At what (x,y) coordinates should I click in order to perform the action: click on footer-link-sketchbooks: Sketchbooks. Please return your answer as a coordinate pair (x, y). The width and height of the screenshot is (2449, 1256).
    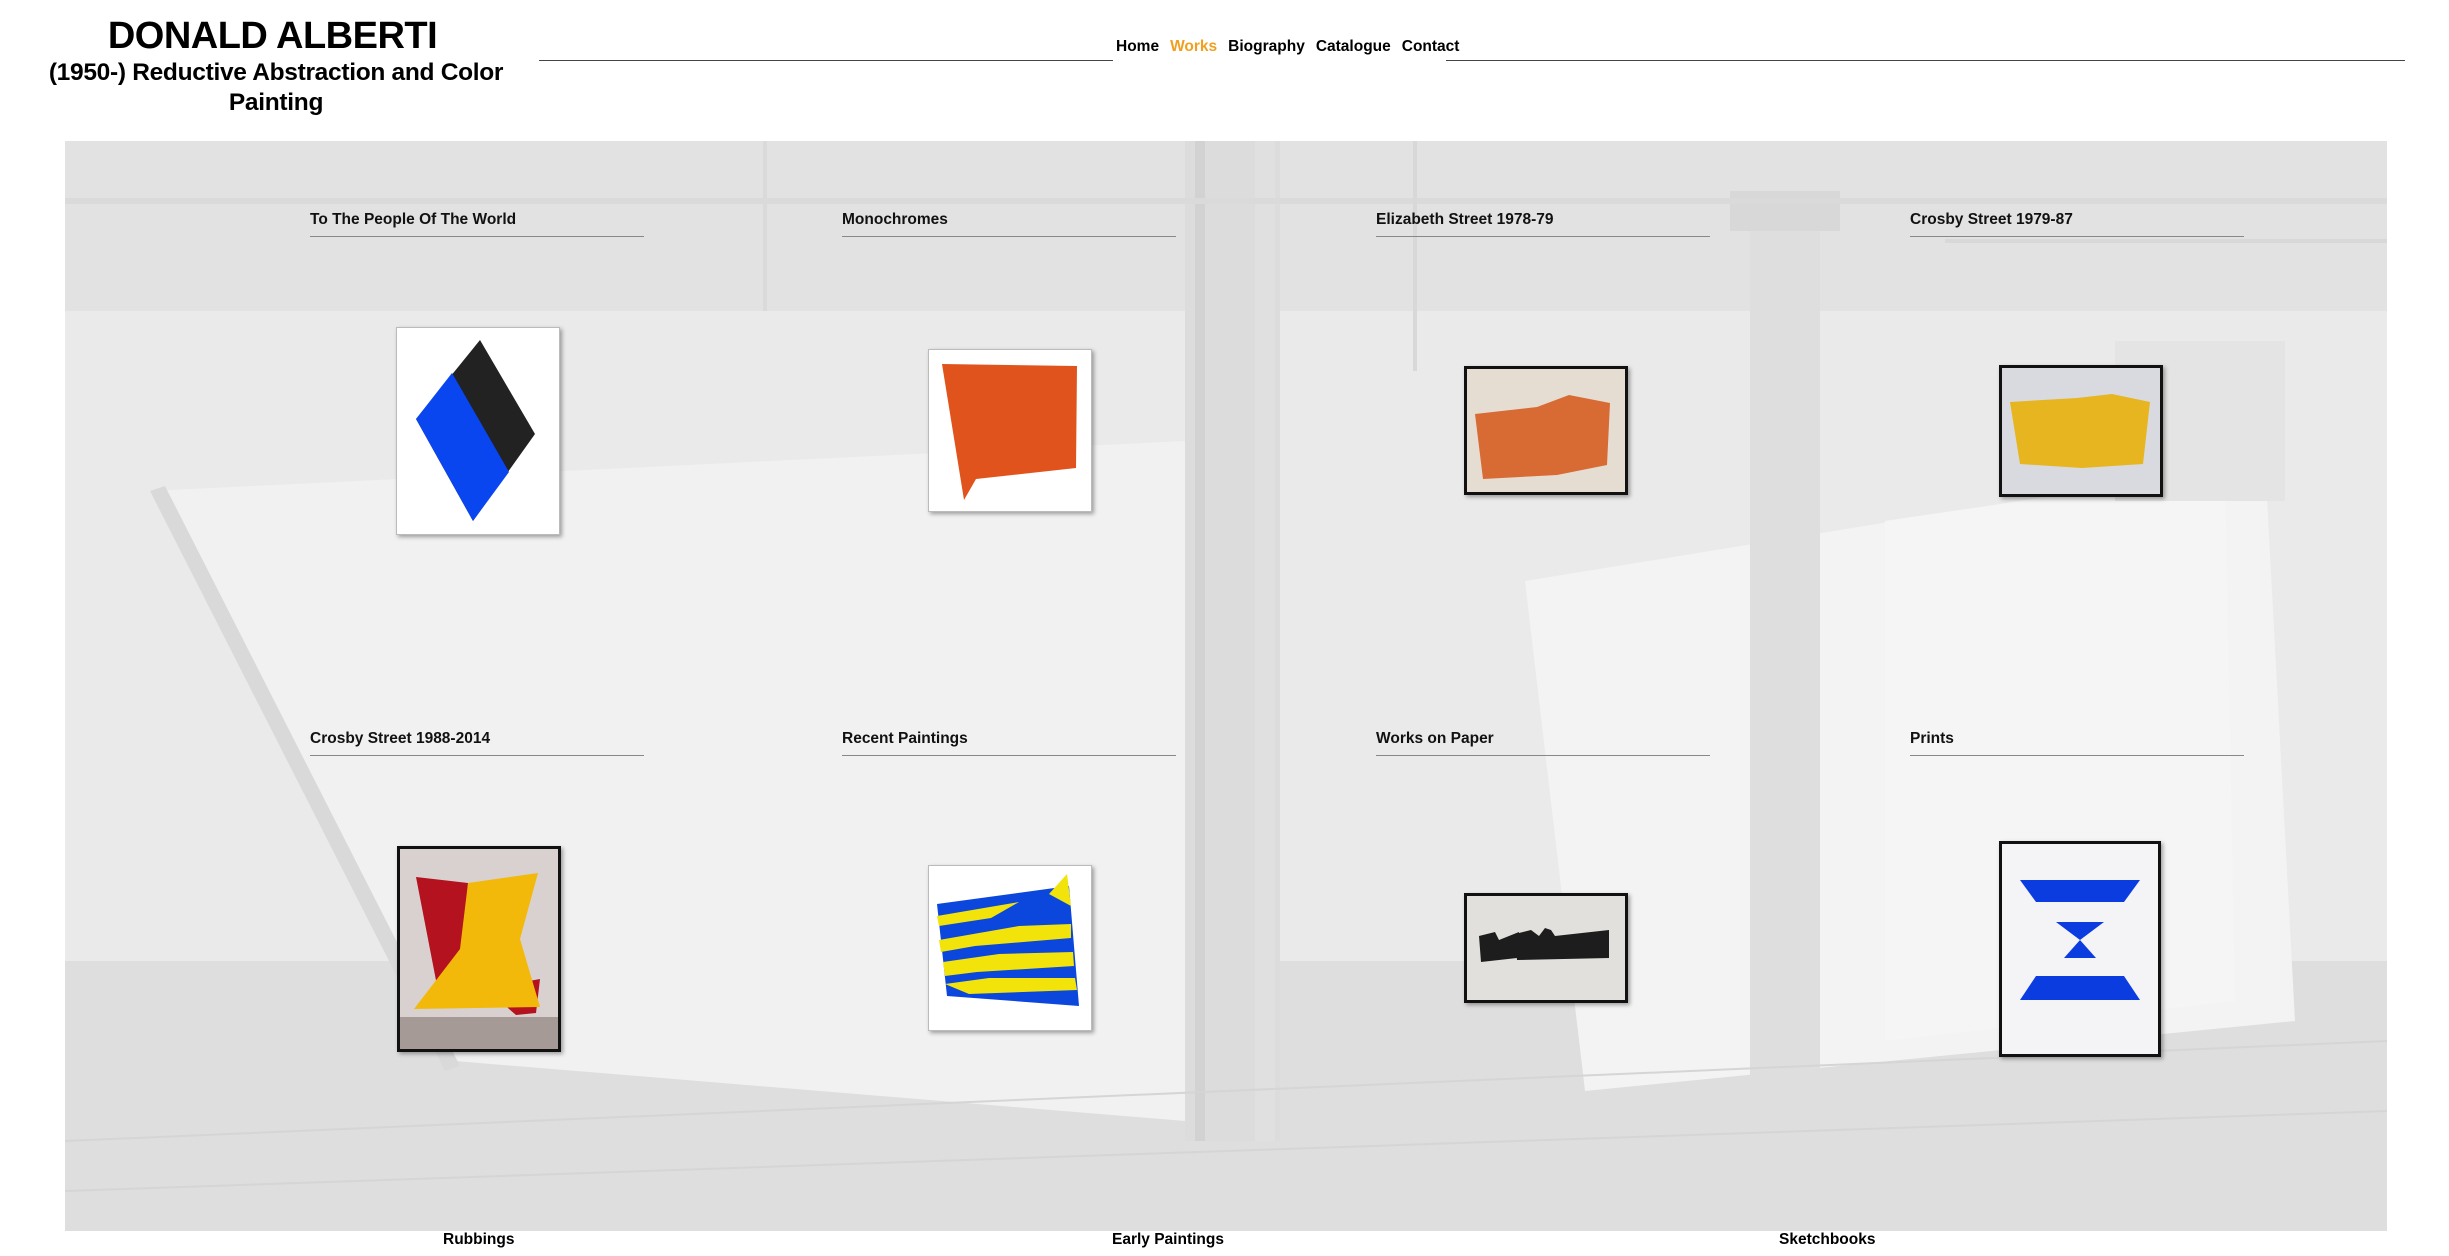
    Looking at the image, I should click on (1827, 1240).